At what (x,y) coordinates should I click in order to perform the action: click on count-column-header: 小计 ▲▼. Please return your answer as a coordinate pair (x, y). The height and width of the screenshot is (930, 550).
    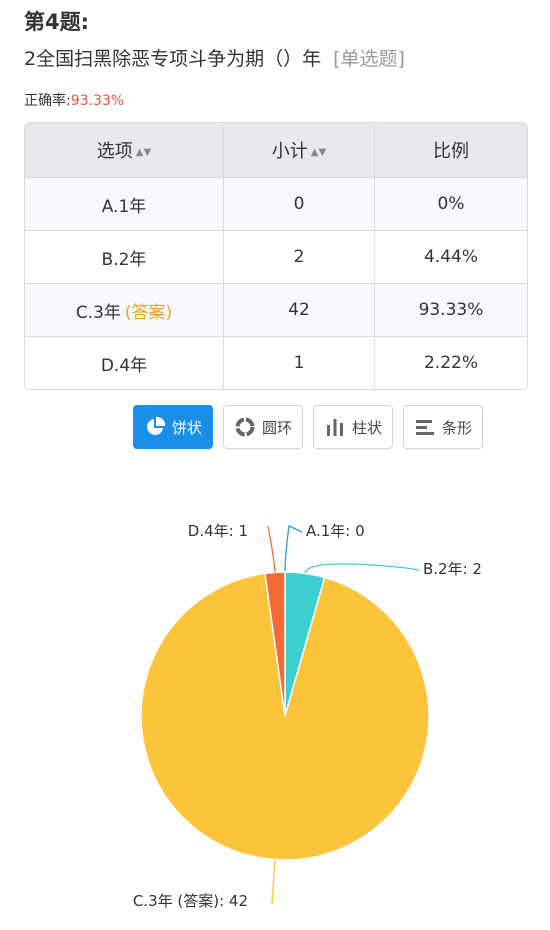
    Looking at the image, I should click on (299, 150).